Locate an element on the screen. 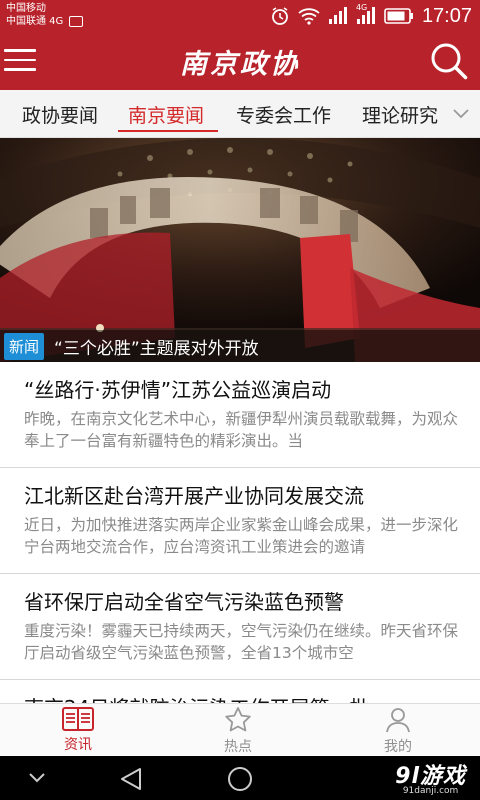  nav-profile: 我的 is located at coordinates (398, 731).